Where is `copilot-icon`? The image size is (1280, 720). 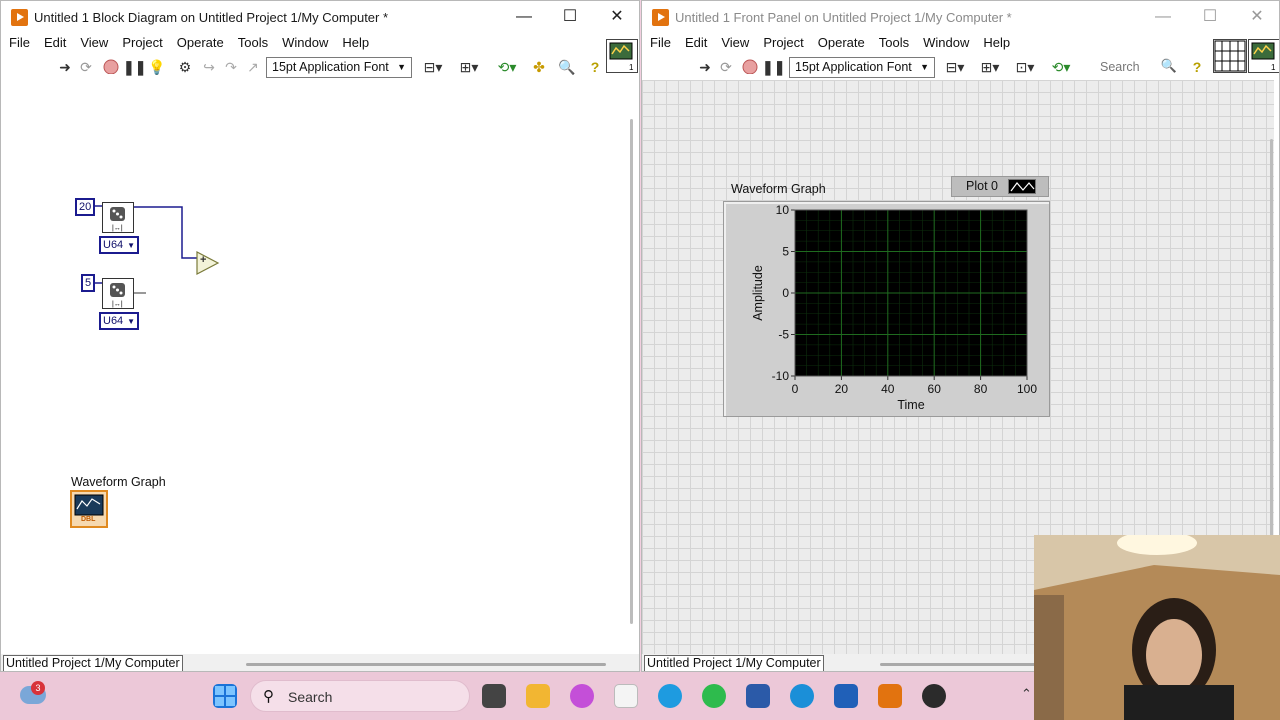 copilot-icon is located at coordinates (582, 696).